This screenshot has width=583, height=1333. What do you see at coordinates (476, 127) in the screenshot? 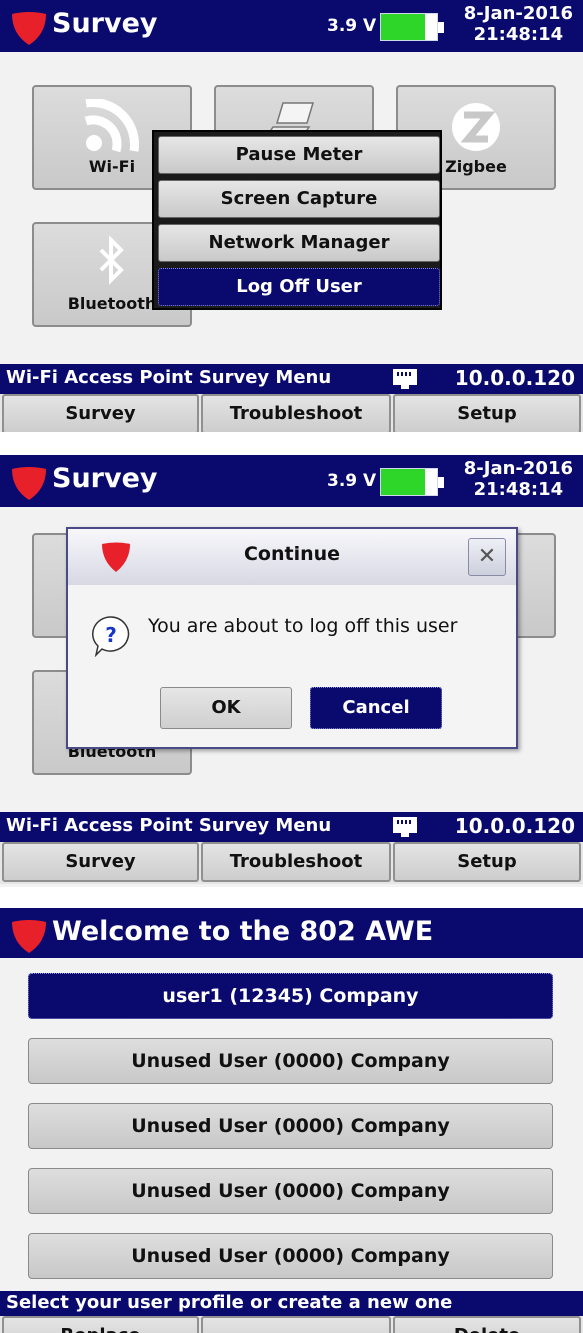
I see `zigbee-icon` at bounding box center [476, 127].